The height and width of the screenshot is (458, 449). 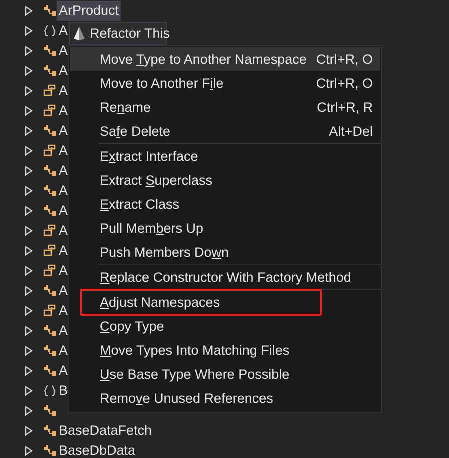 I want to click on tree-item: BaseDataFetch, so click(x=105, y=431).